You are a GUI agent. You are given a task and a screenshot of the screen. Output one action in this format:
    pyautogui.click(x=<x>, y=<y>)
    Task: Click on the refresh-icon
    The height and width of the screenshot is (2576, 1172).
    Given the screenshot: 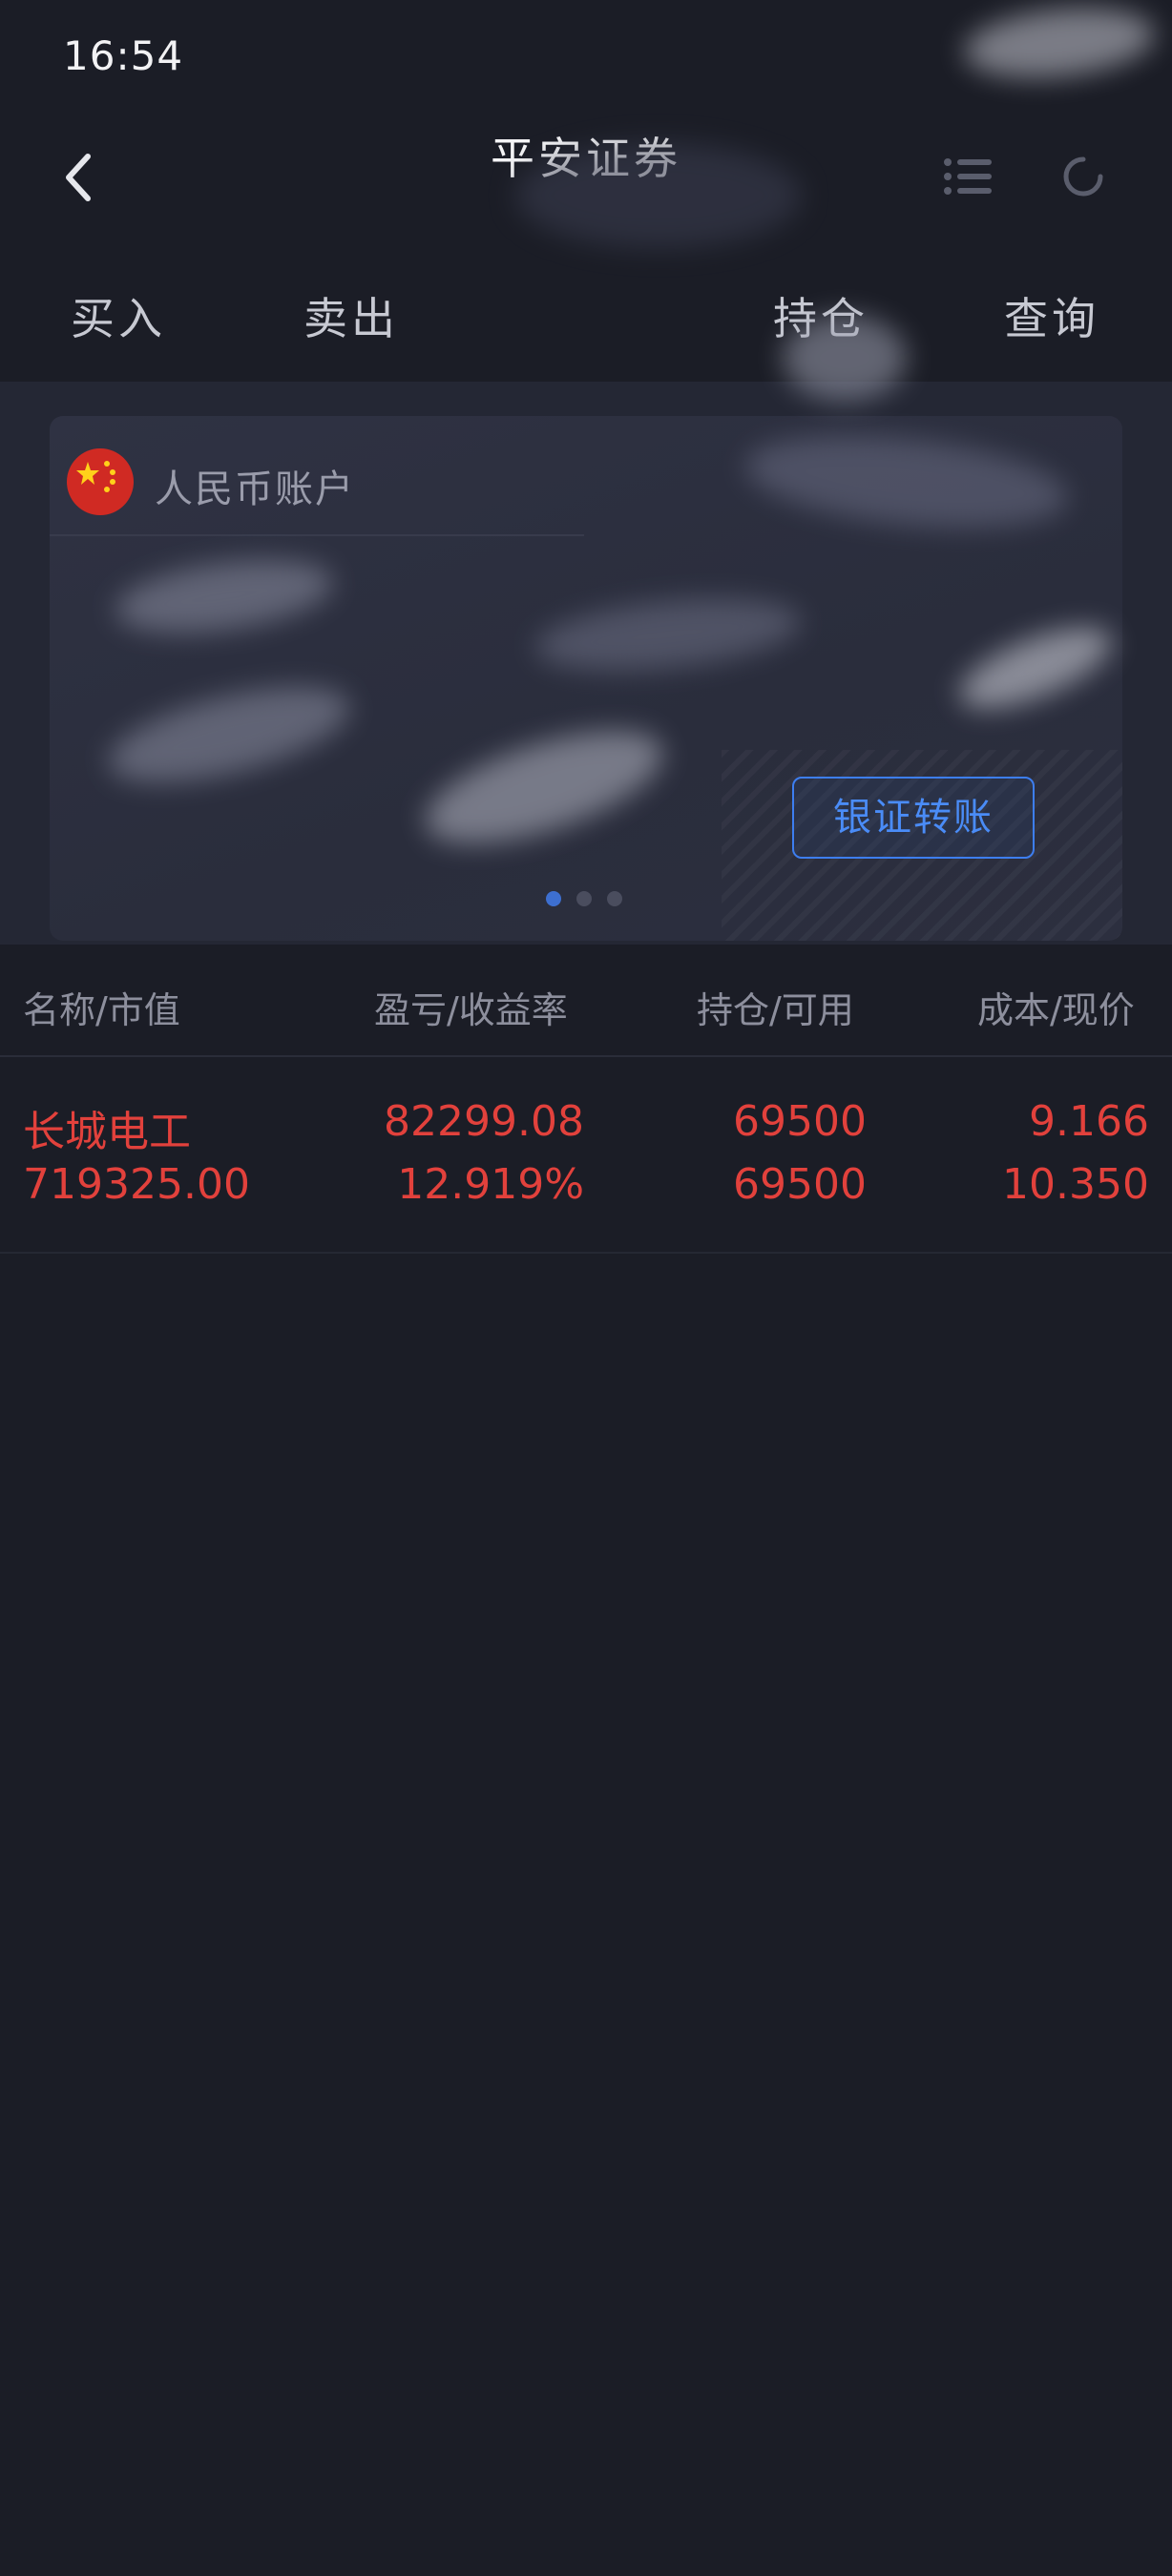 What is the action you would take?
    pyautogui.click(x=1083, y=176)
    